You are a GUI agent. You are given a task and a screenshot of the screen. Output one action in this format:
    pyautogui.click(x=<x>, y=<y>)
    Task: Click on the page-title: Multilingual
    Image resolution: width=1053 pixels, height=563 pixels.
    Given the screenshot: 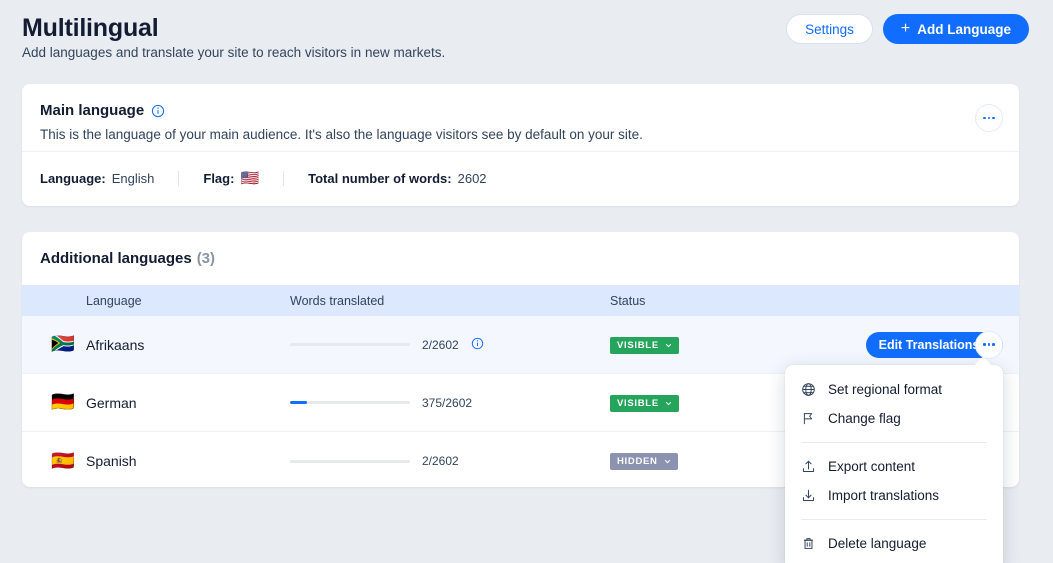 What is the action you would take?
    pyautogui.click(x=90, y=28)
    